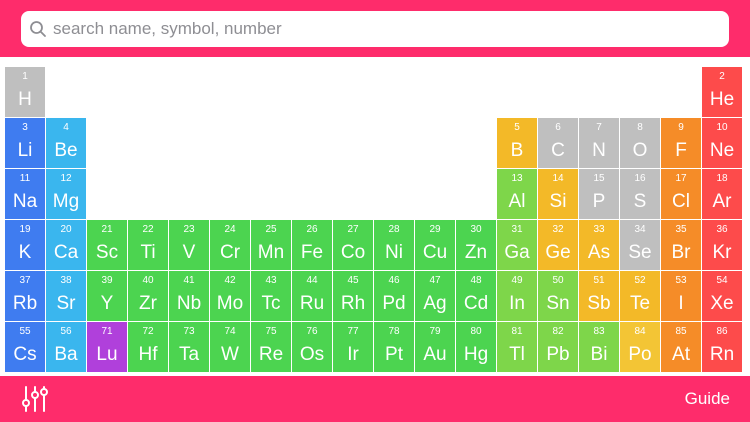 This screenshot has width=750, height=422. Describe the element at coordinates (722, 303) in the screenshot. I see `element-symbol: Xe` at that location.